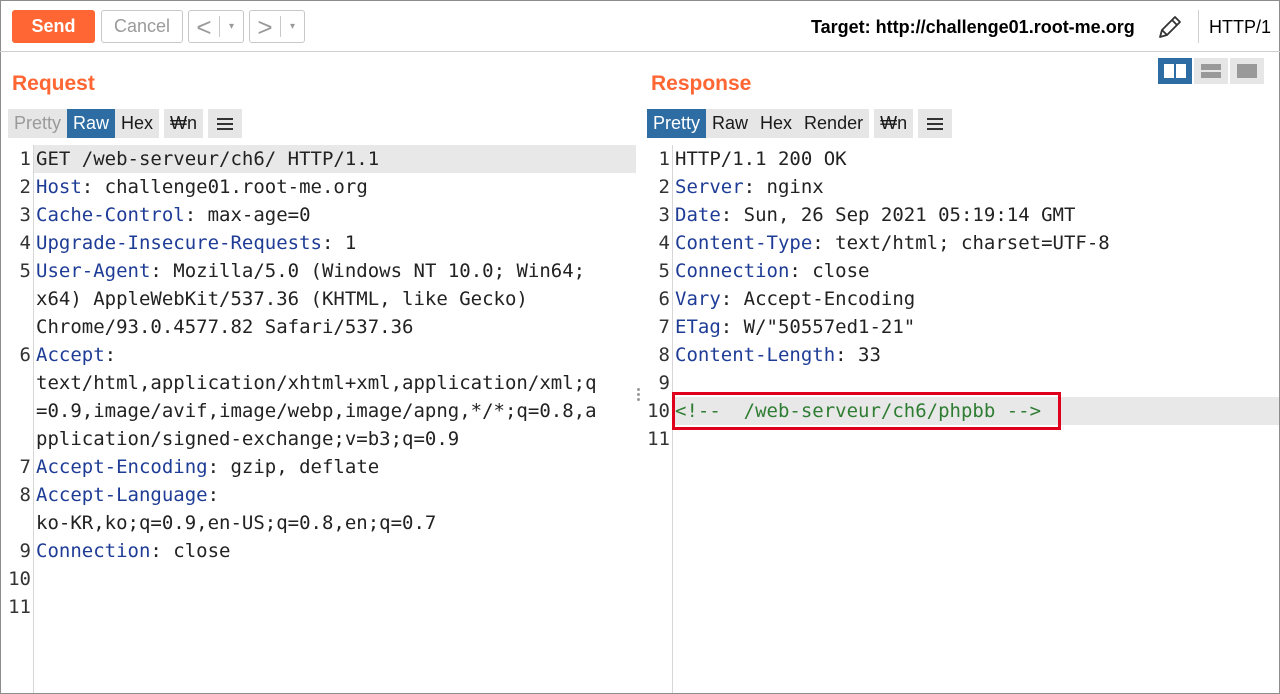  I want to click on header-name: Content-Type, so click(744, 243).